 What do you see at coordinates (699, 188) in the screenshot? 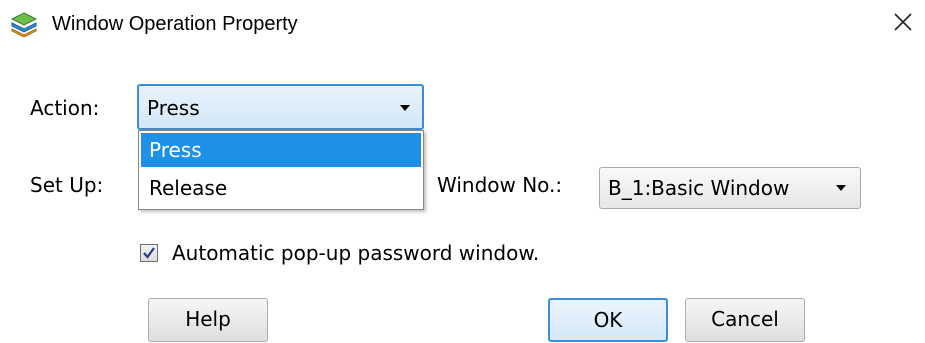
I see `window-no-select-value: B_1:Basic Window` at bounding box center [699, 188].